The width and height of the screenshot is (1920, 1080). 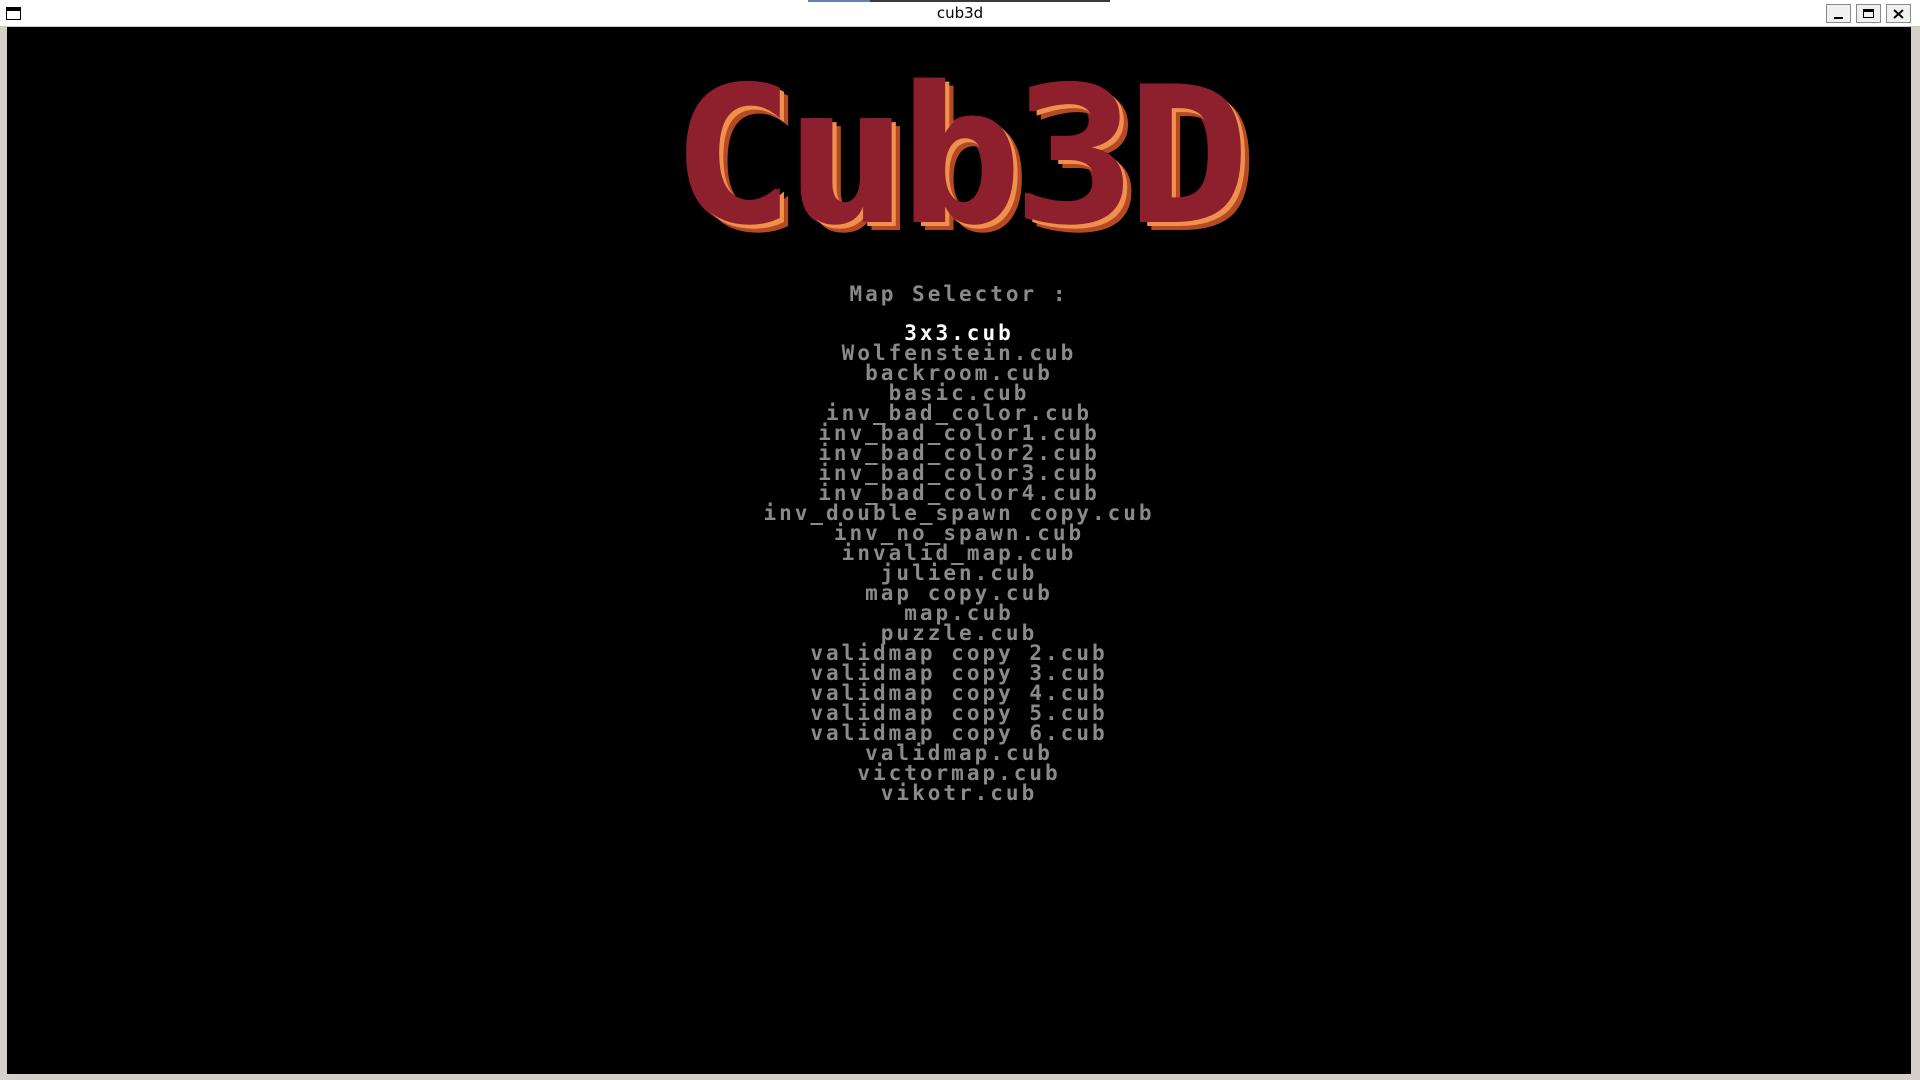 I want to click on close-button, so click(x=1898, y=13).